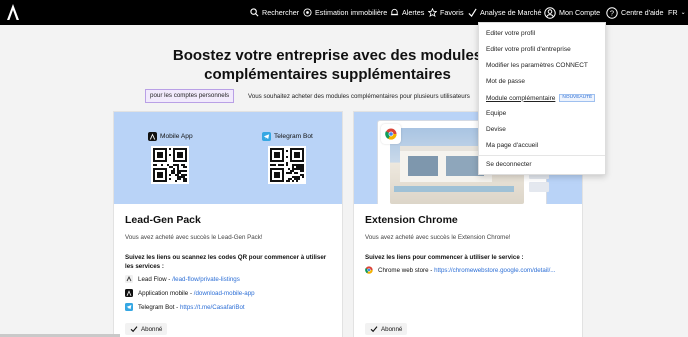 The image size is (688, 337). I want to click on nav-item-label: Estimation immobilière, so click(351, 12).